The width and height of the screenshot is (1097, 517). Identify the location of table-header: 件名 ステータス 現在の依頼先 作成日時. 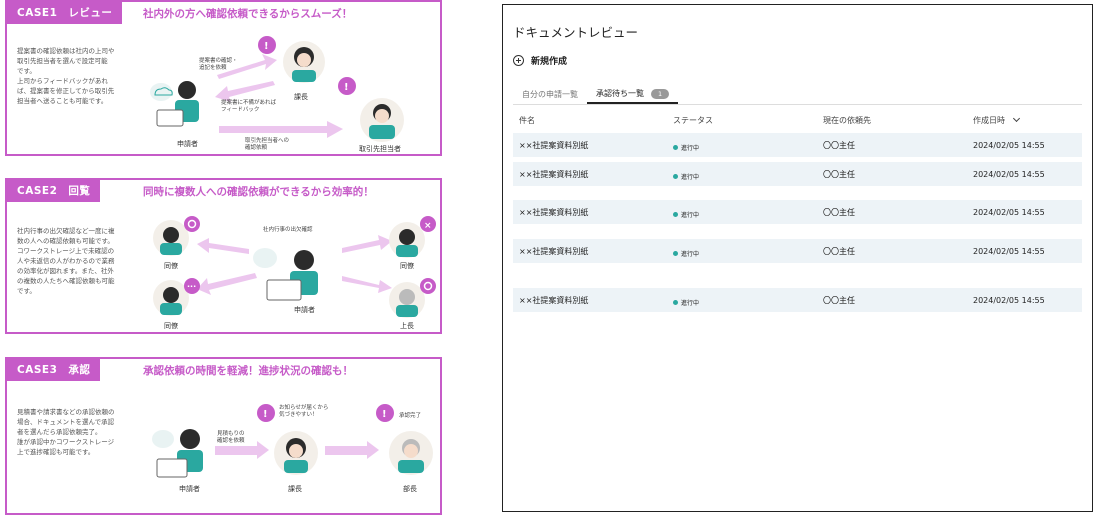
(797, 120).